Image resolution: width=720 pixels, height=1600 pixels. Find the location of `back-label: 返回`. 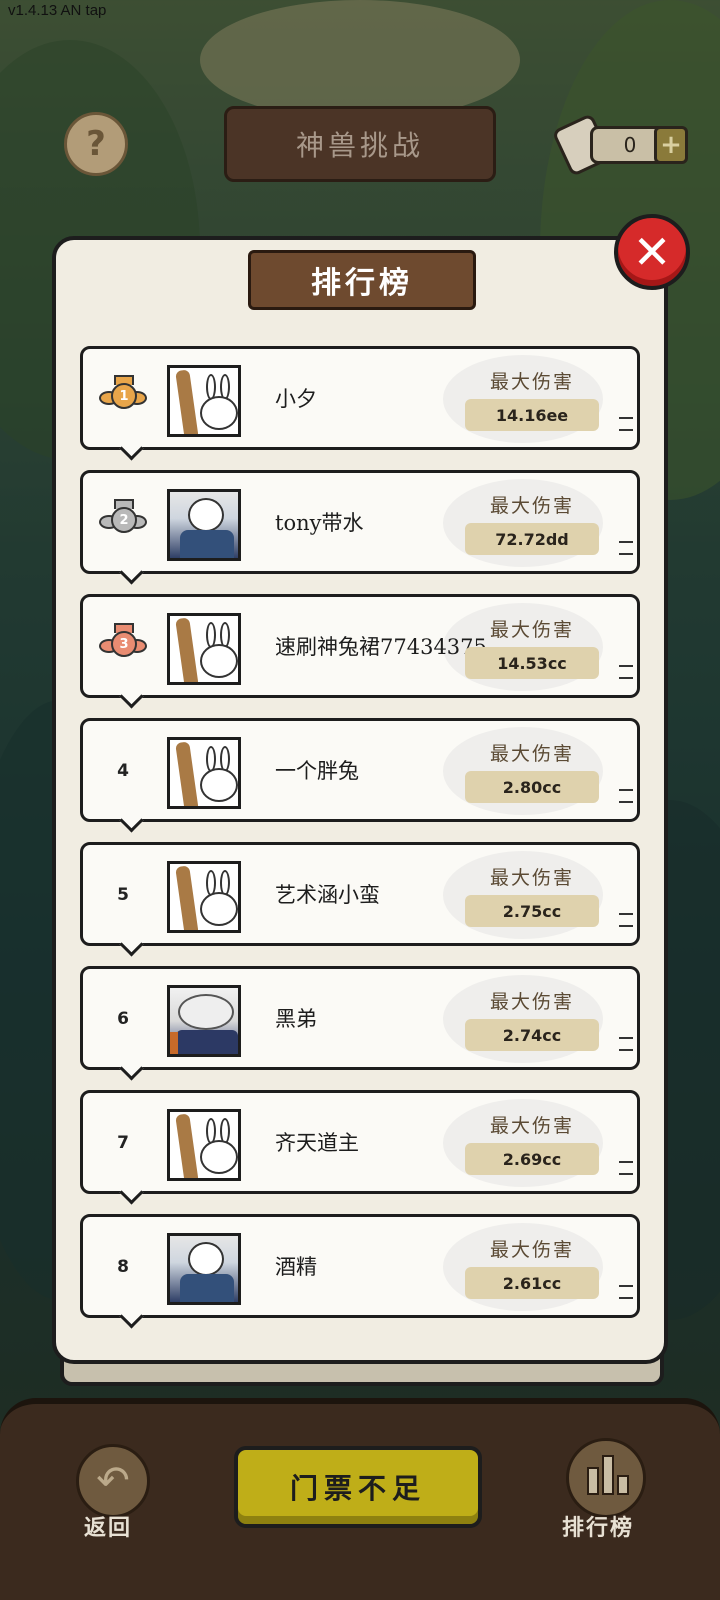

back-label: 返回 is located at coordinates (108, 1526).